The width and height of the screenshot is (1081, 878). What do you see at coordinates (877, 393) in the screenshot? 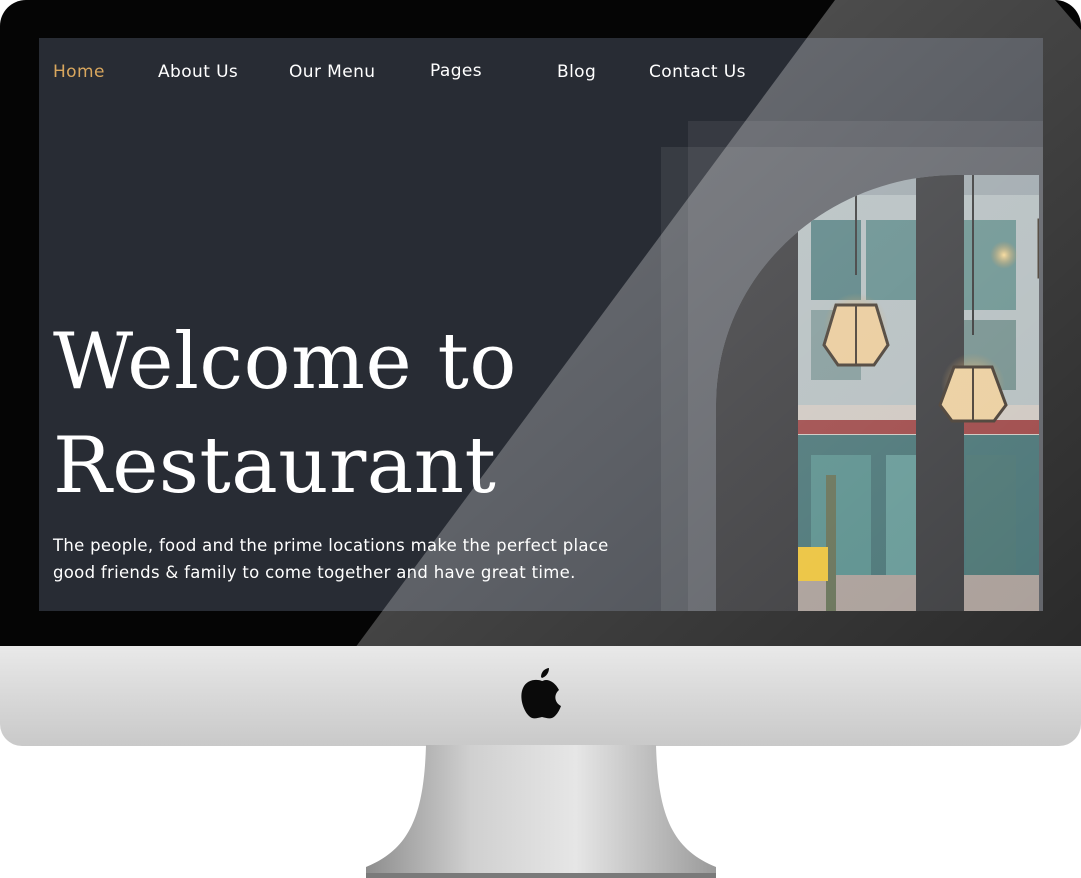
I see `hero-photo` at bounding box center [877, 393].